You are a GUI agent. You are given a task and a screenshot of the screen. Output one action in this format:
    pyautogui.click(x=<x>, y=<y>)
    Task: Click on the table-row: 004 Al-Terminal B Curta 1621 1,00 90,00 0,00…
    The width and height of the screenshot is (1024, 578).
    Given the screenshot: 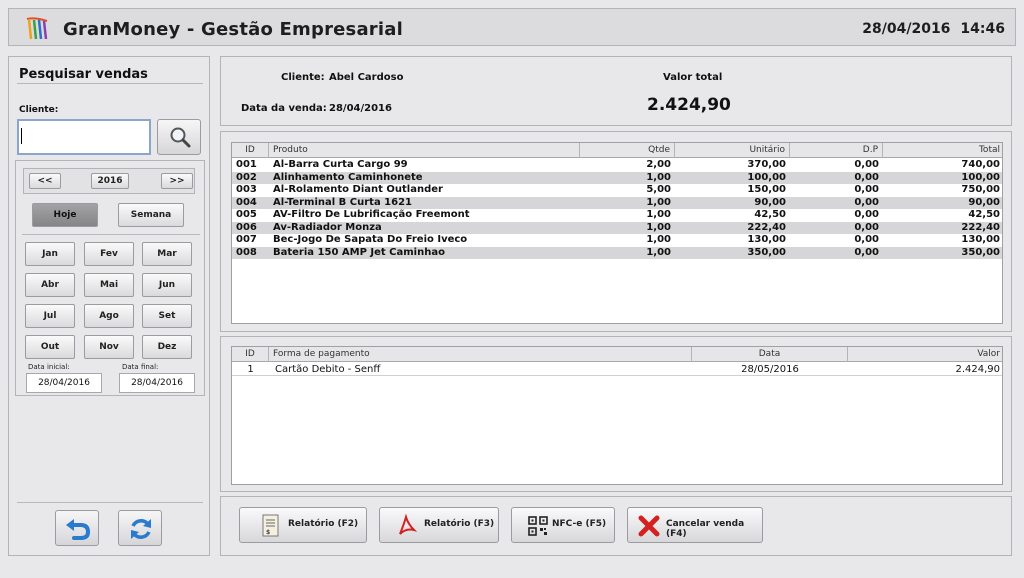 What is the action you would take?
    pyautogui.click(x=617, y=202)
    